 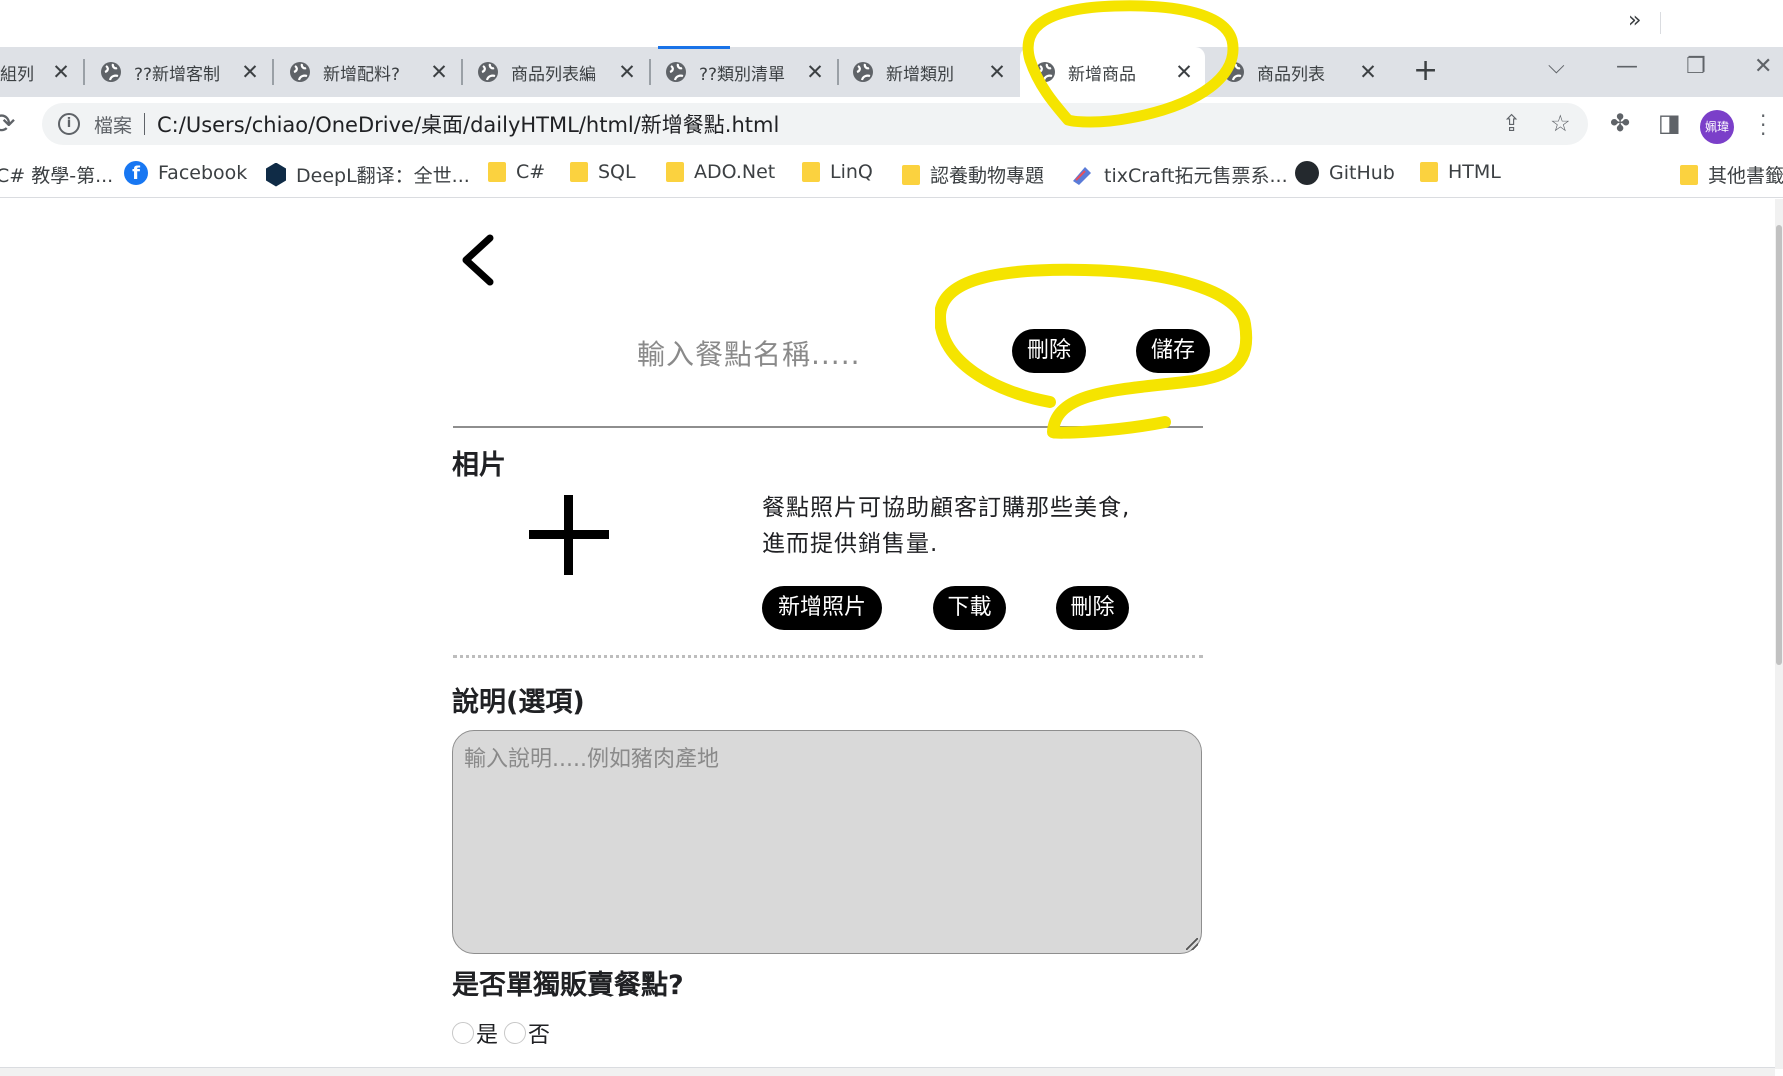 I want to click on browser-tab: 新增類別 ✕, so click(x=928, y=72).